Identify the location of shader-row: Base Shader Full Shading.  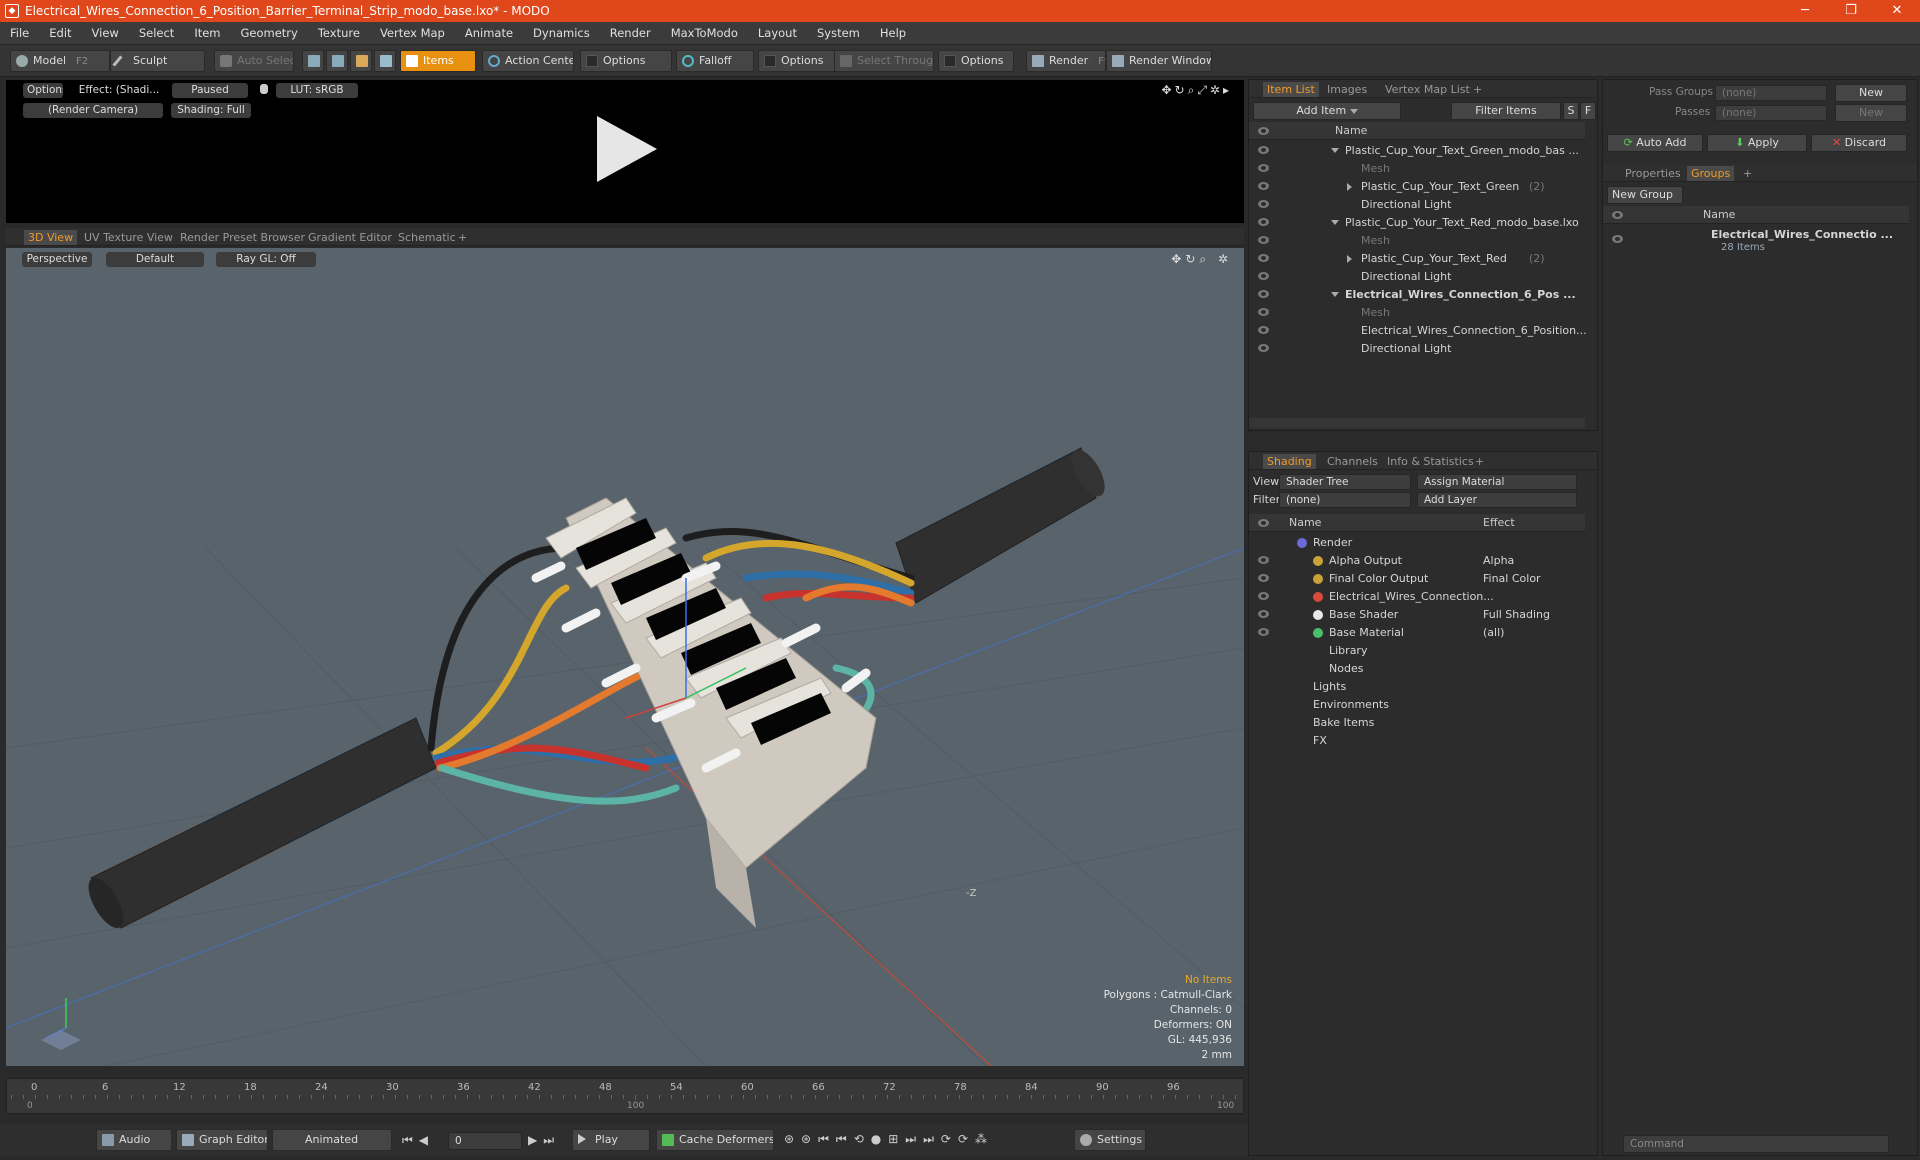
(1417, 615).